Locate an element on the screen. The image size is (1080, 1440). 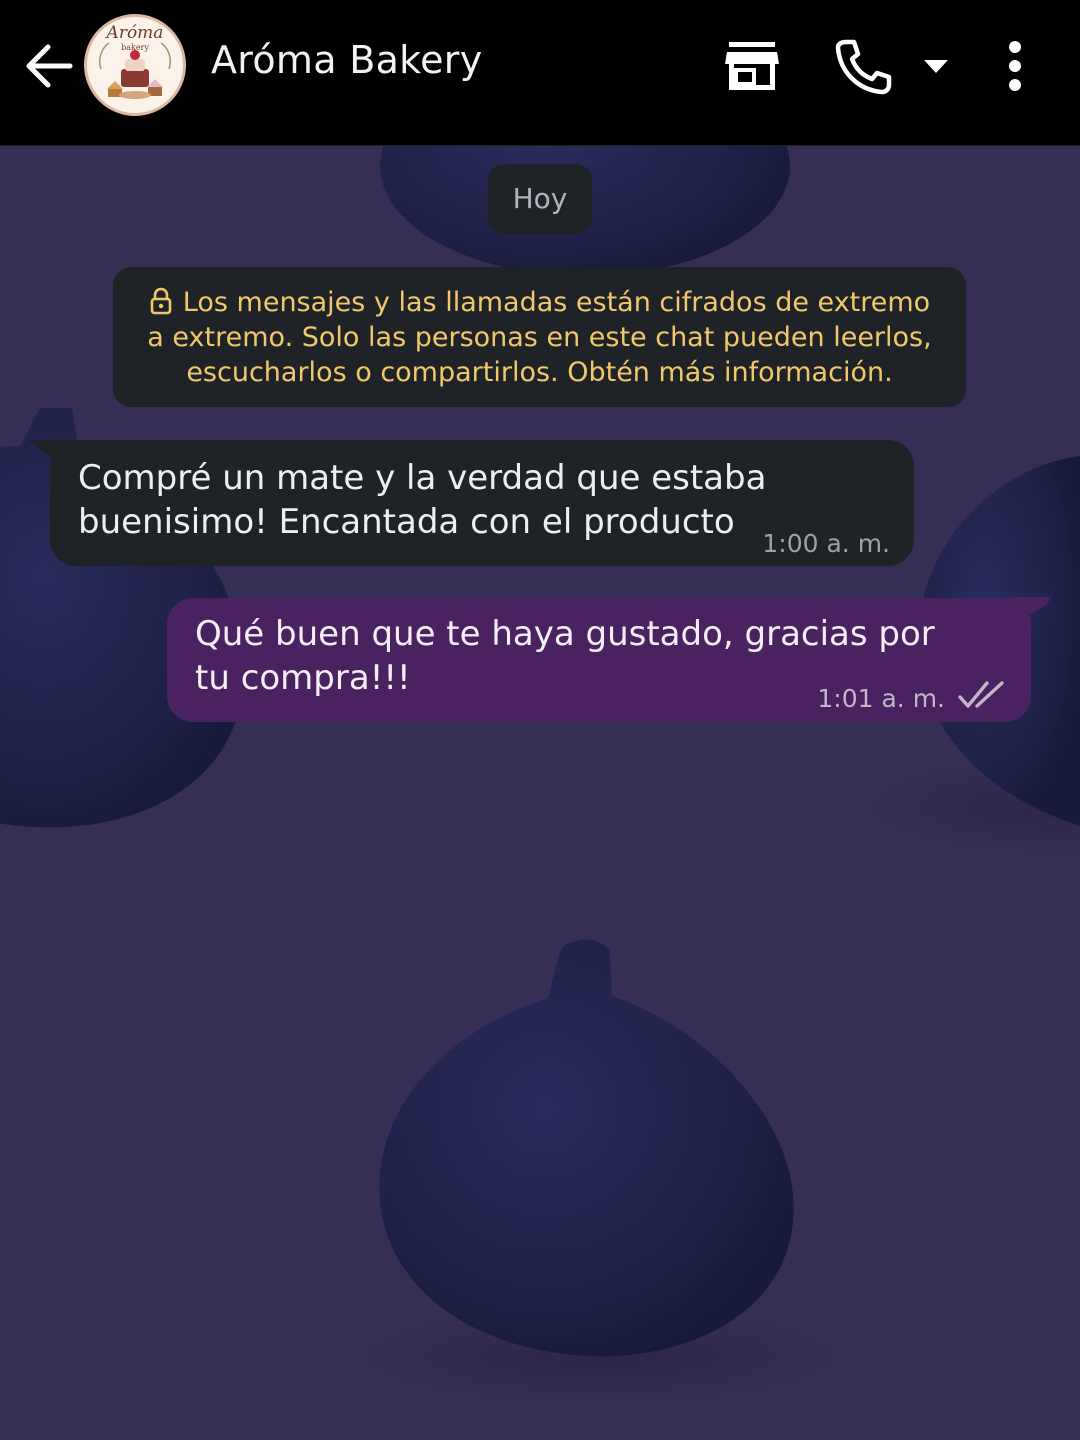
store-icon is located at coordinates (752, 66).